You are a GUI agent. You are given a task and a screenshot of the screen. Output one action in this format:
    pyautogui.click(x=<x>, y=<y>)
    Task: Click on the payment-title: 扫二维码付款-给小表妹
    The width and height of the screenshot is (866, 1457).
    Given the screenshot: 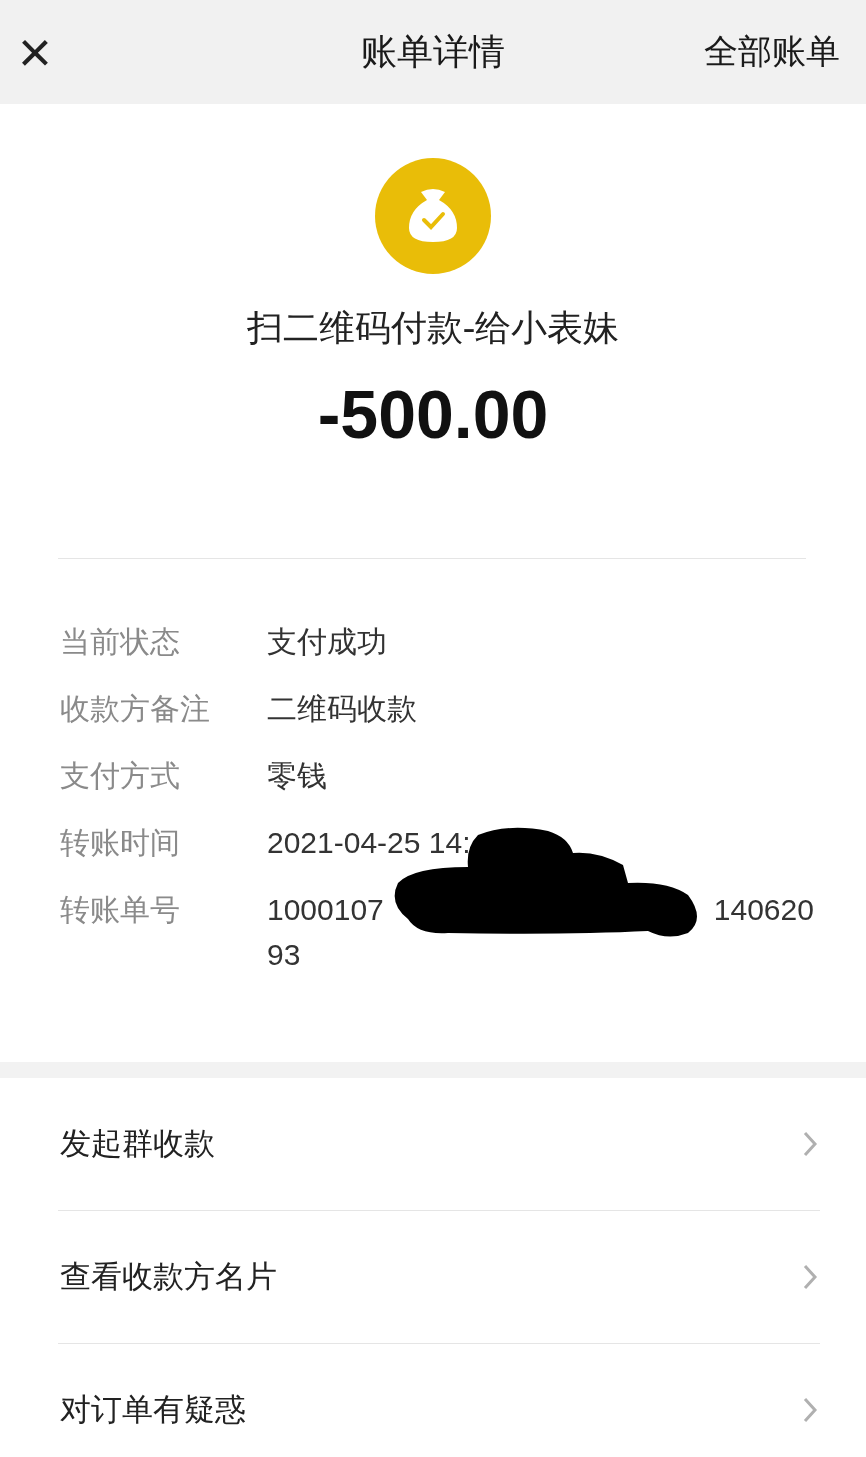 What is the action you would take?
    pyautogui.click(x=433, y=328)
    